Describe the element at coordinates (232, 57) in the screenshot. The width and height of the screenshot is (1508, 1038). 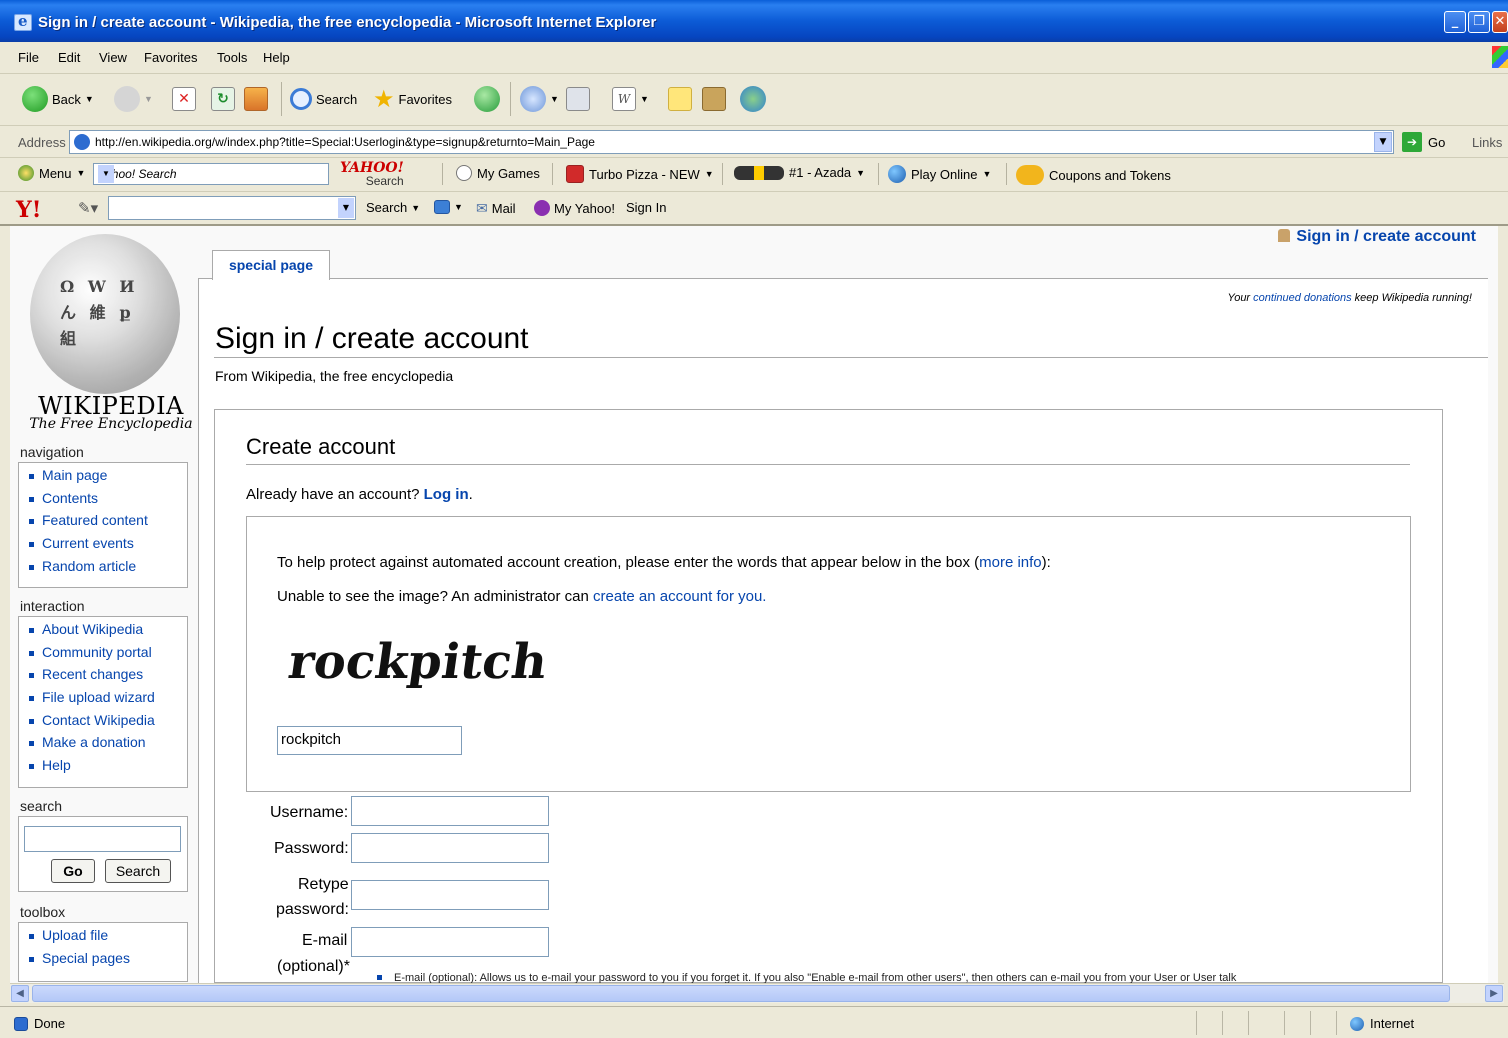
I see `menu-tools: Tools` at that location.